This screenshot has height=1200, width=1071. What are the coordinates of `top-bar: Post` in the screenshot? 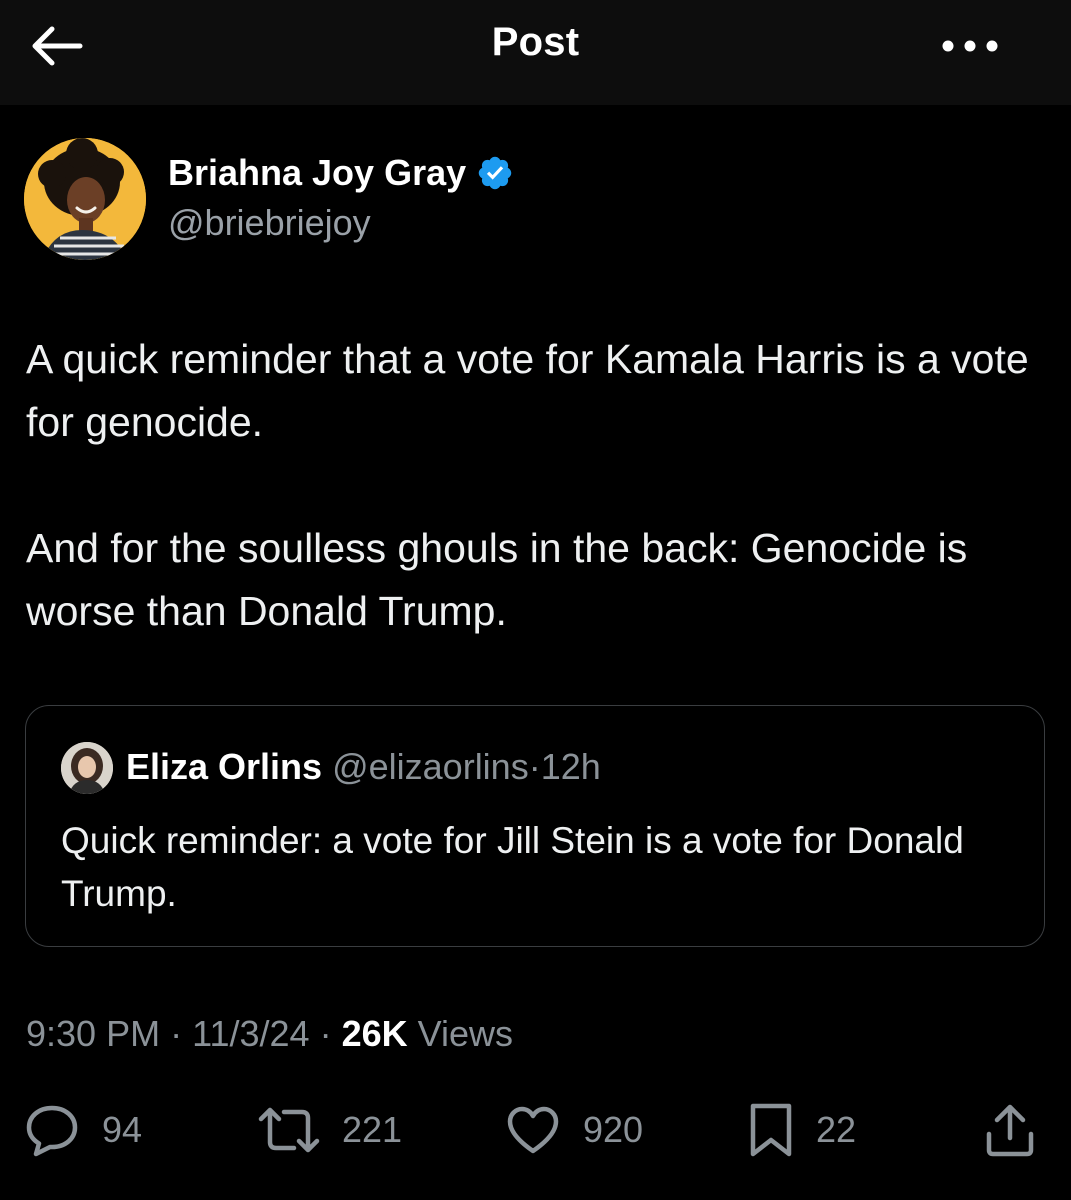 It's located at (535, 52).